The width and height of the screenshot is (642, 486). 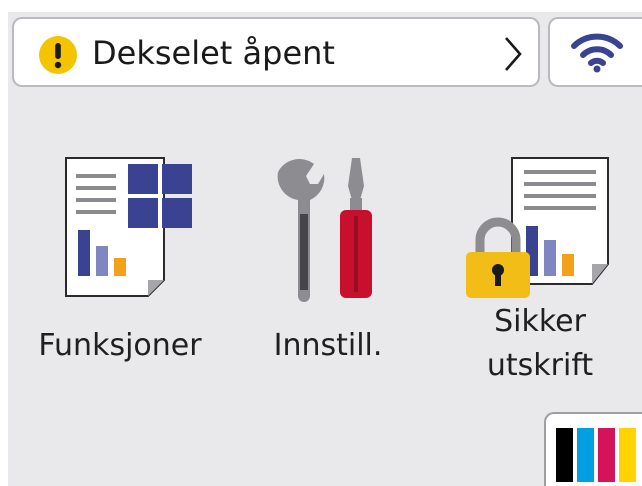 I want to click on status-message: Dekselet åpent, so click(x=213, y=53).